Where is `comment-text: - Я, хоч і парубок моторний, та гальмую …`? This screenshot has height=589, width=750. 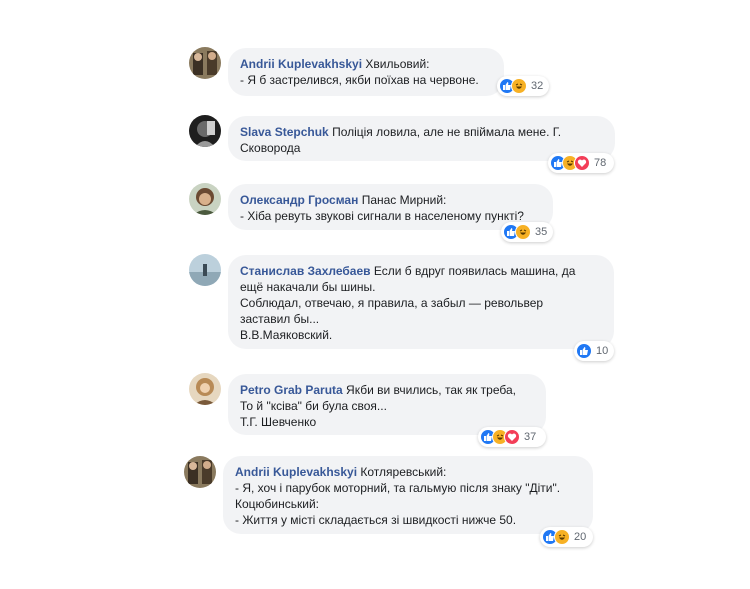 comment-text: - Я, хоч і парубок моторний, та гальмую … is located at coordinates (398, 488).